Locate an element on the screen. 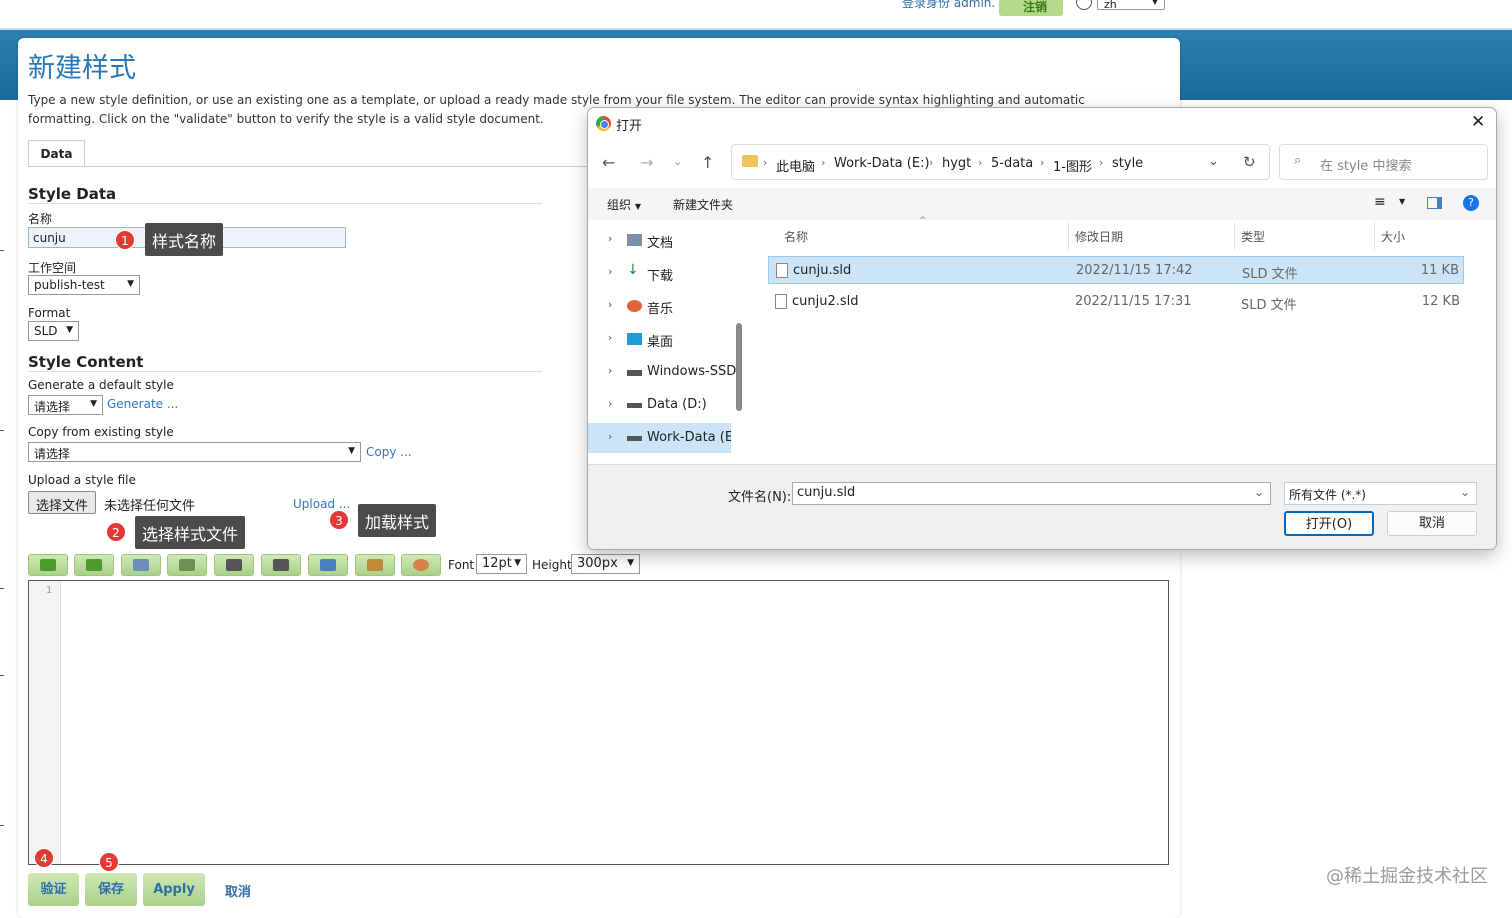 The width and height of the screenshot is (1512, 918). save-button: 保存 is located at coordinates (111, 889).